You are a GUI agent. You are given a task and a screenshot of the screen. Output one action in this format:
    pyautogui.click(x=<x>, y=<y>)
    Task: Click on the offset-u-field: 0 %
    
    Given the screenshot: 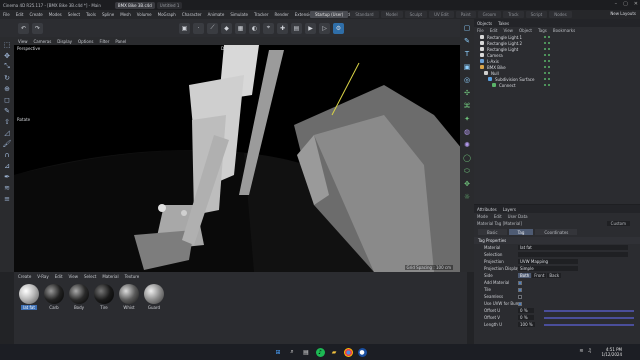 What is the action you would take?
    pyautogui.click(x=526, y=310)
    